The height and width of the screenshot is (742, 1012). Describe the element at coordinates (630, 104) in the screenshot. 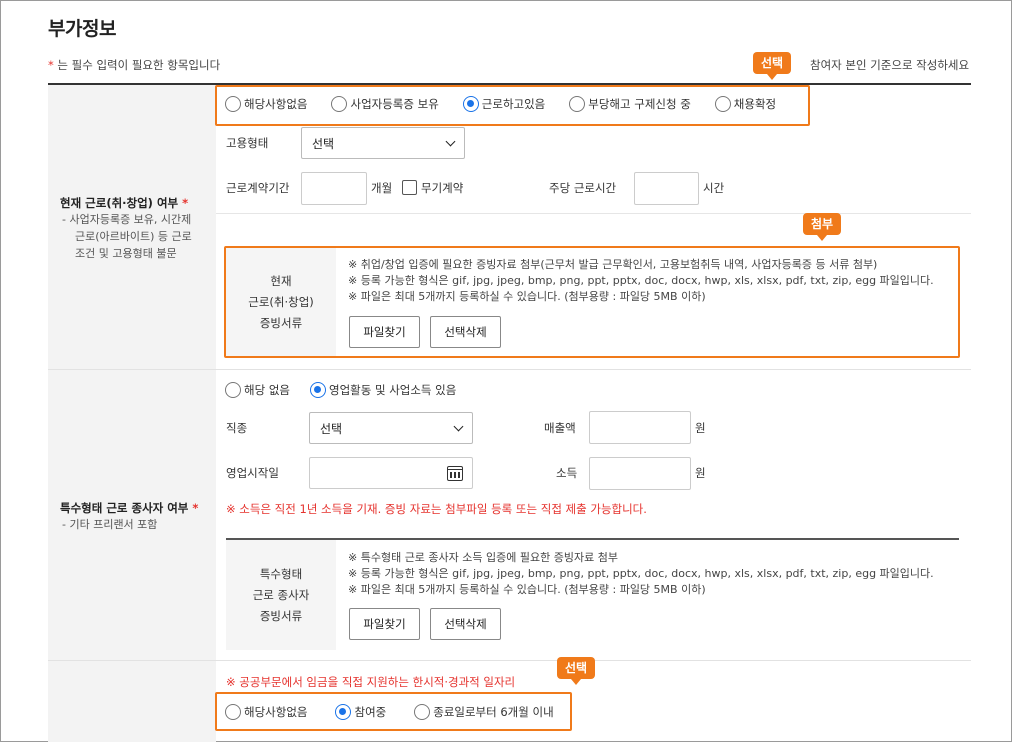

I see `radio-unfair-dismissal: 부당해고 구제신청 중` at that location.